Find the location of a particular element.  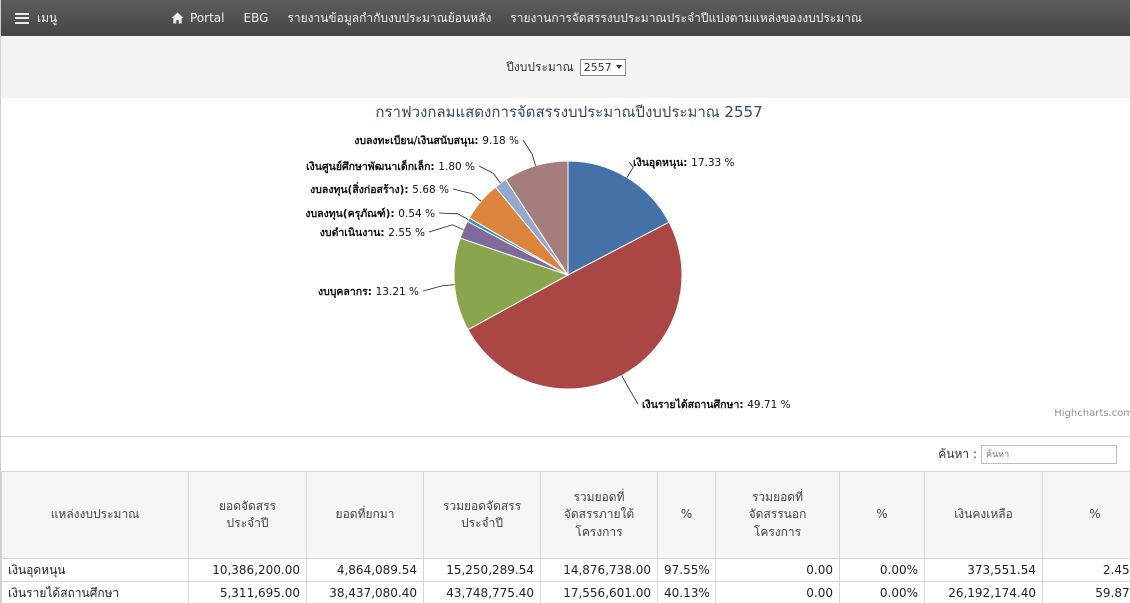

table-cell: 2.45% is located at coordinates (1086, 570).